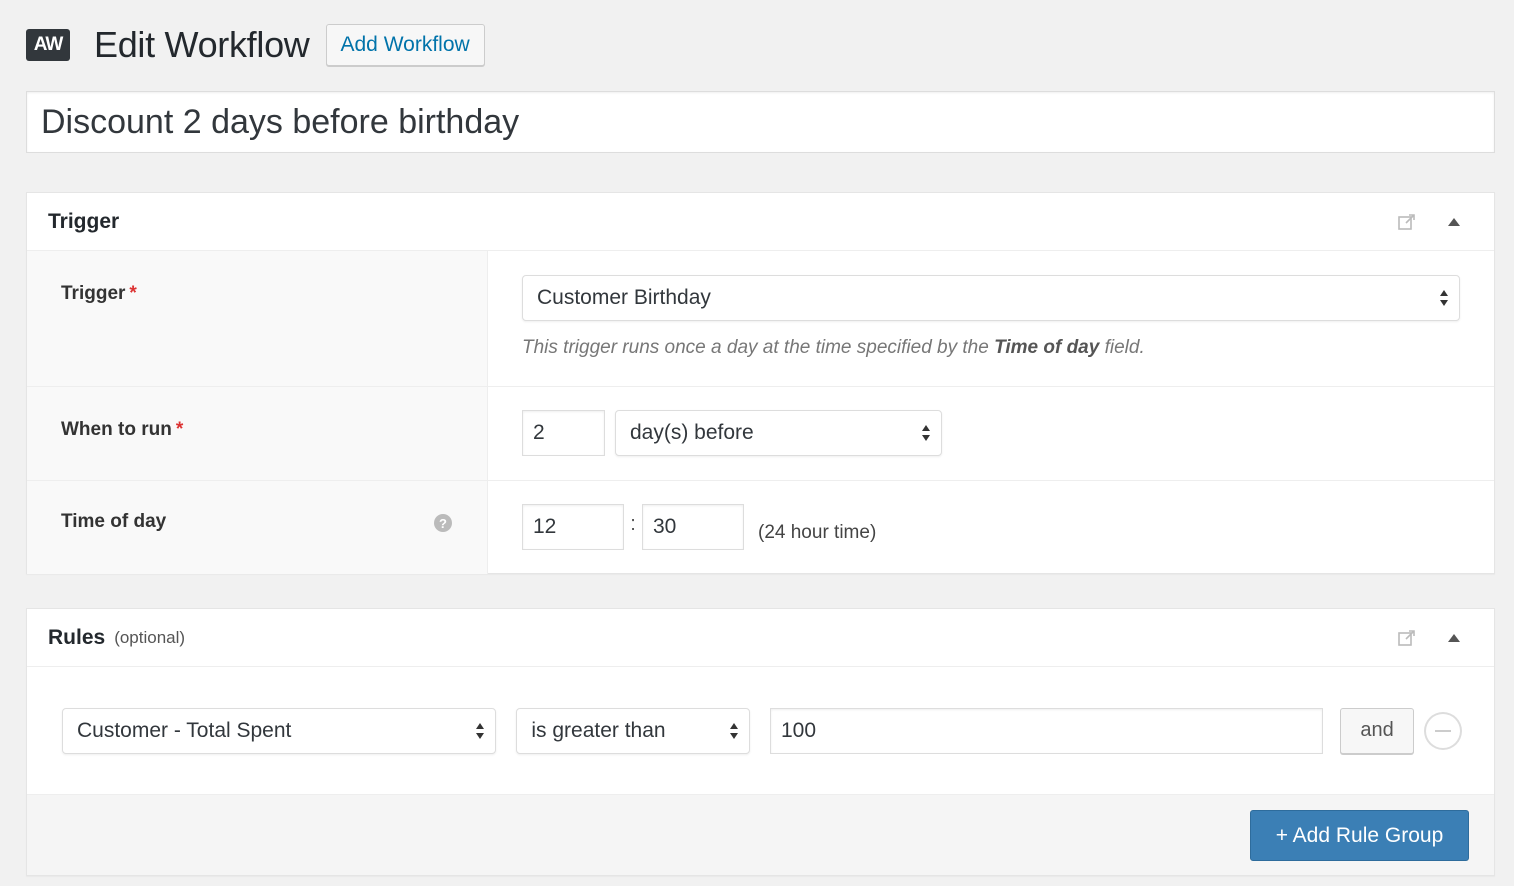 The width and height of the screenshot is (1514, 886). I want to click on hour-input: 12, so click(573, 527).